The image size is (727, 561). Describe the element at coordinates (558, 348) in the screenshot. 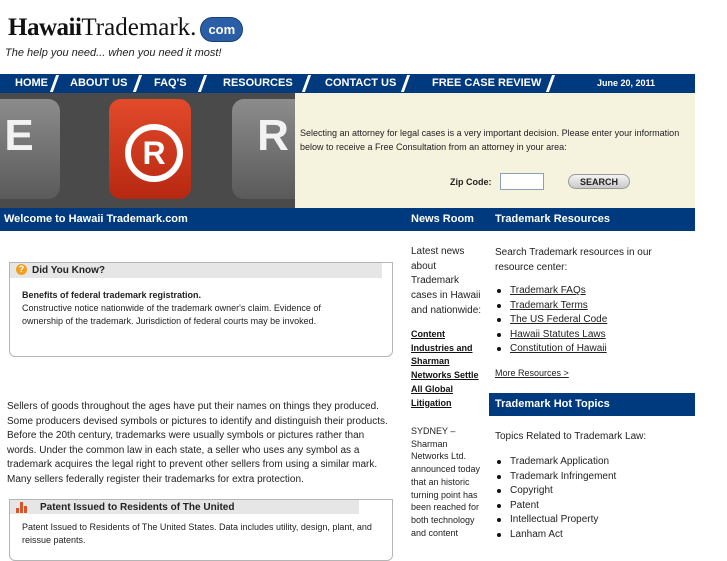

I see `resource-link-constitution: Constitution of Hawaii` at that location.